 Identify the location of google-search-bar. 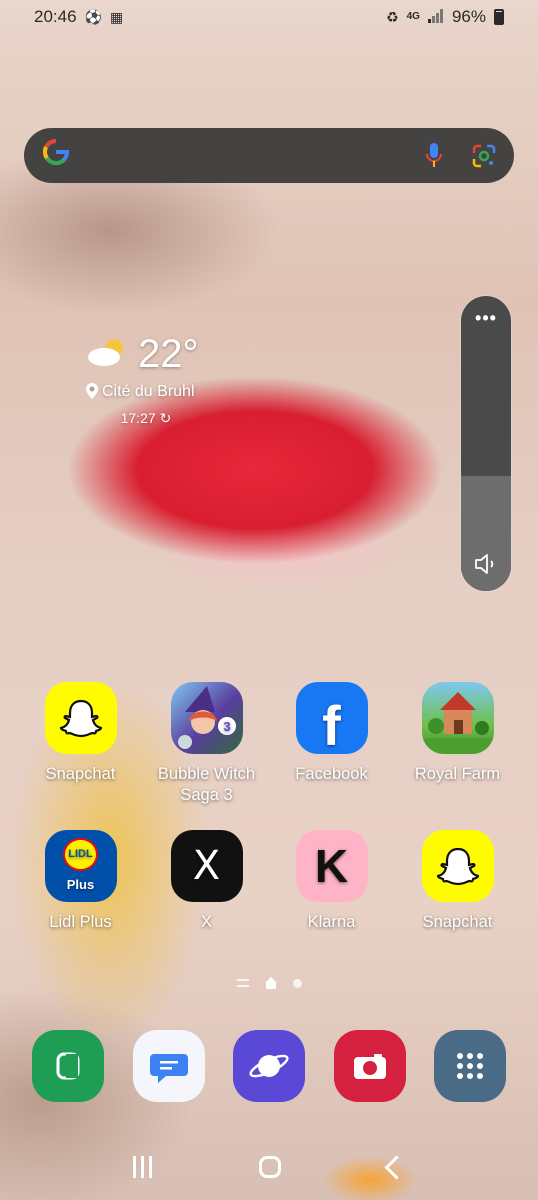
(269, 155).